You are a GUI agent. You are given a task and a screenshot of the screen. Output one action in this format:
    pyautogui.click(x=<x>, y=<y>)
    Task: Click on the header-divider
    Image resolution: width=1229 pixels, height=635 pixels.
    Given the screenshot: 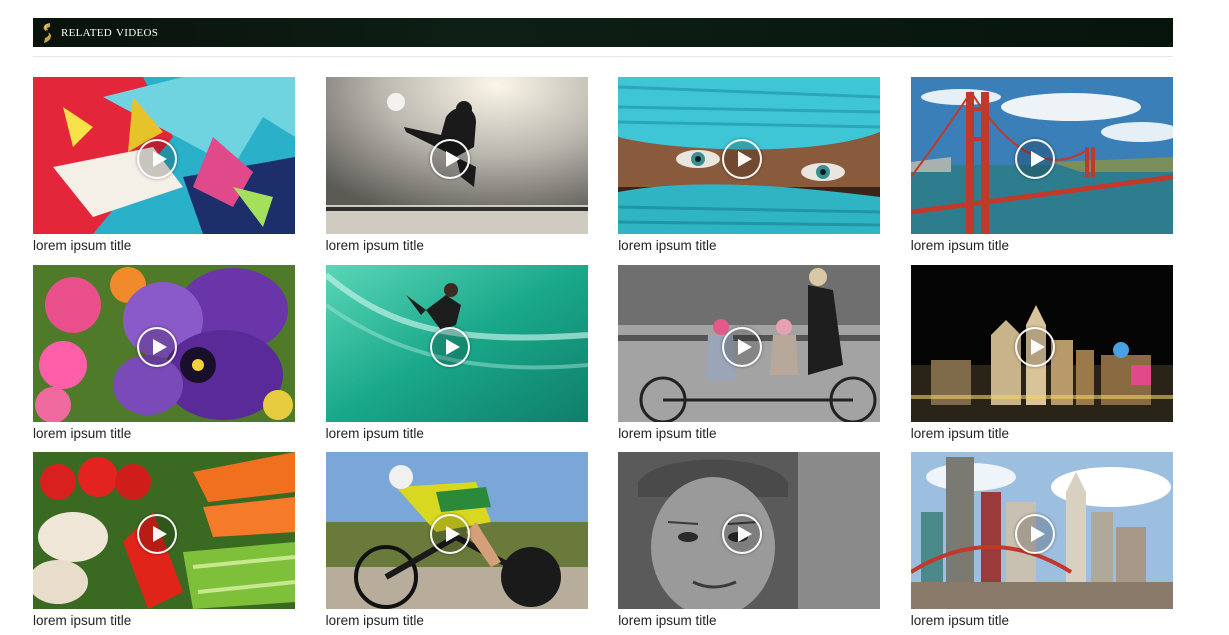 What is the action you would take?
    pyautogui.click(x=603, y=56)
    